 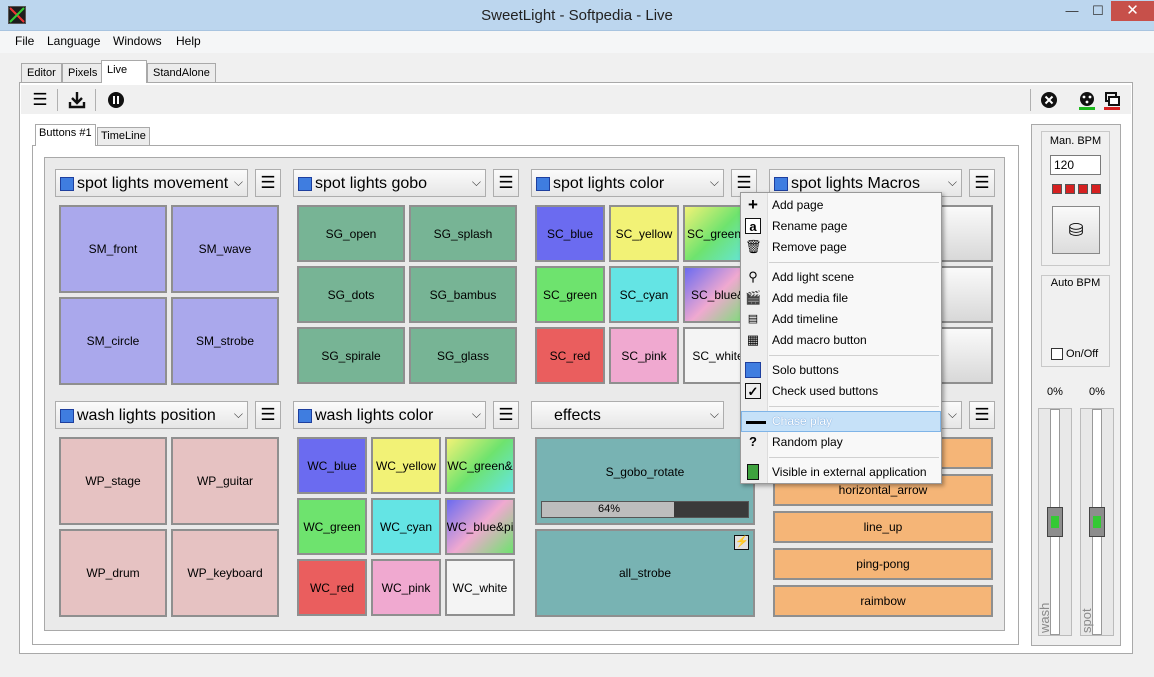 What do you see at coordinates (1086, 620) in the screenshot?
I see `spot-fader-label: spot` at bounding box center [1086, 620].